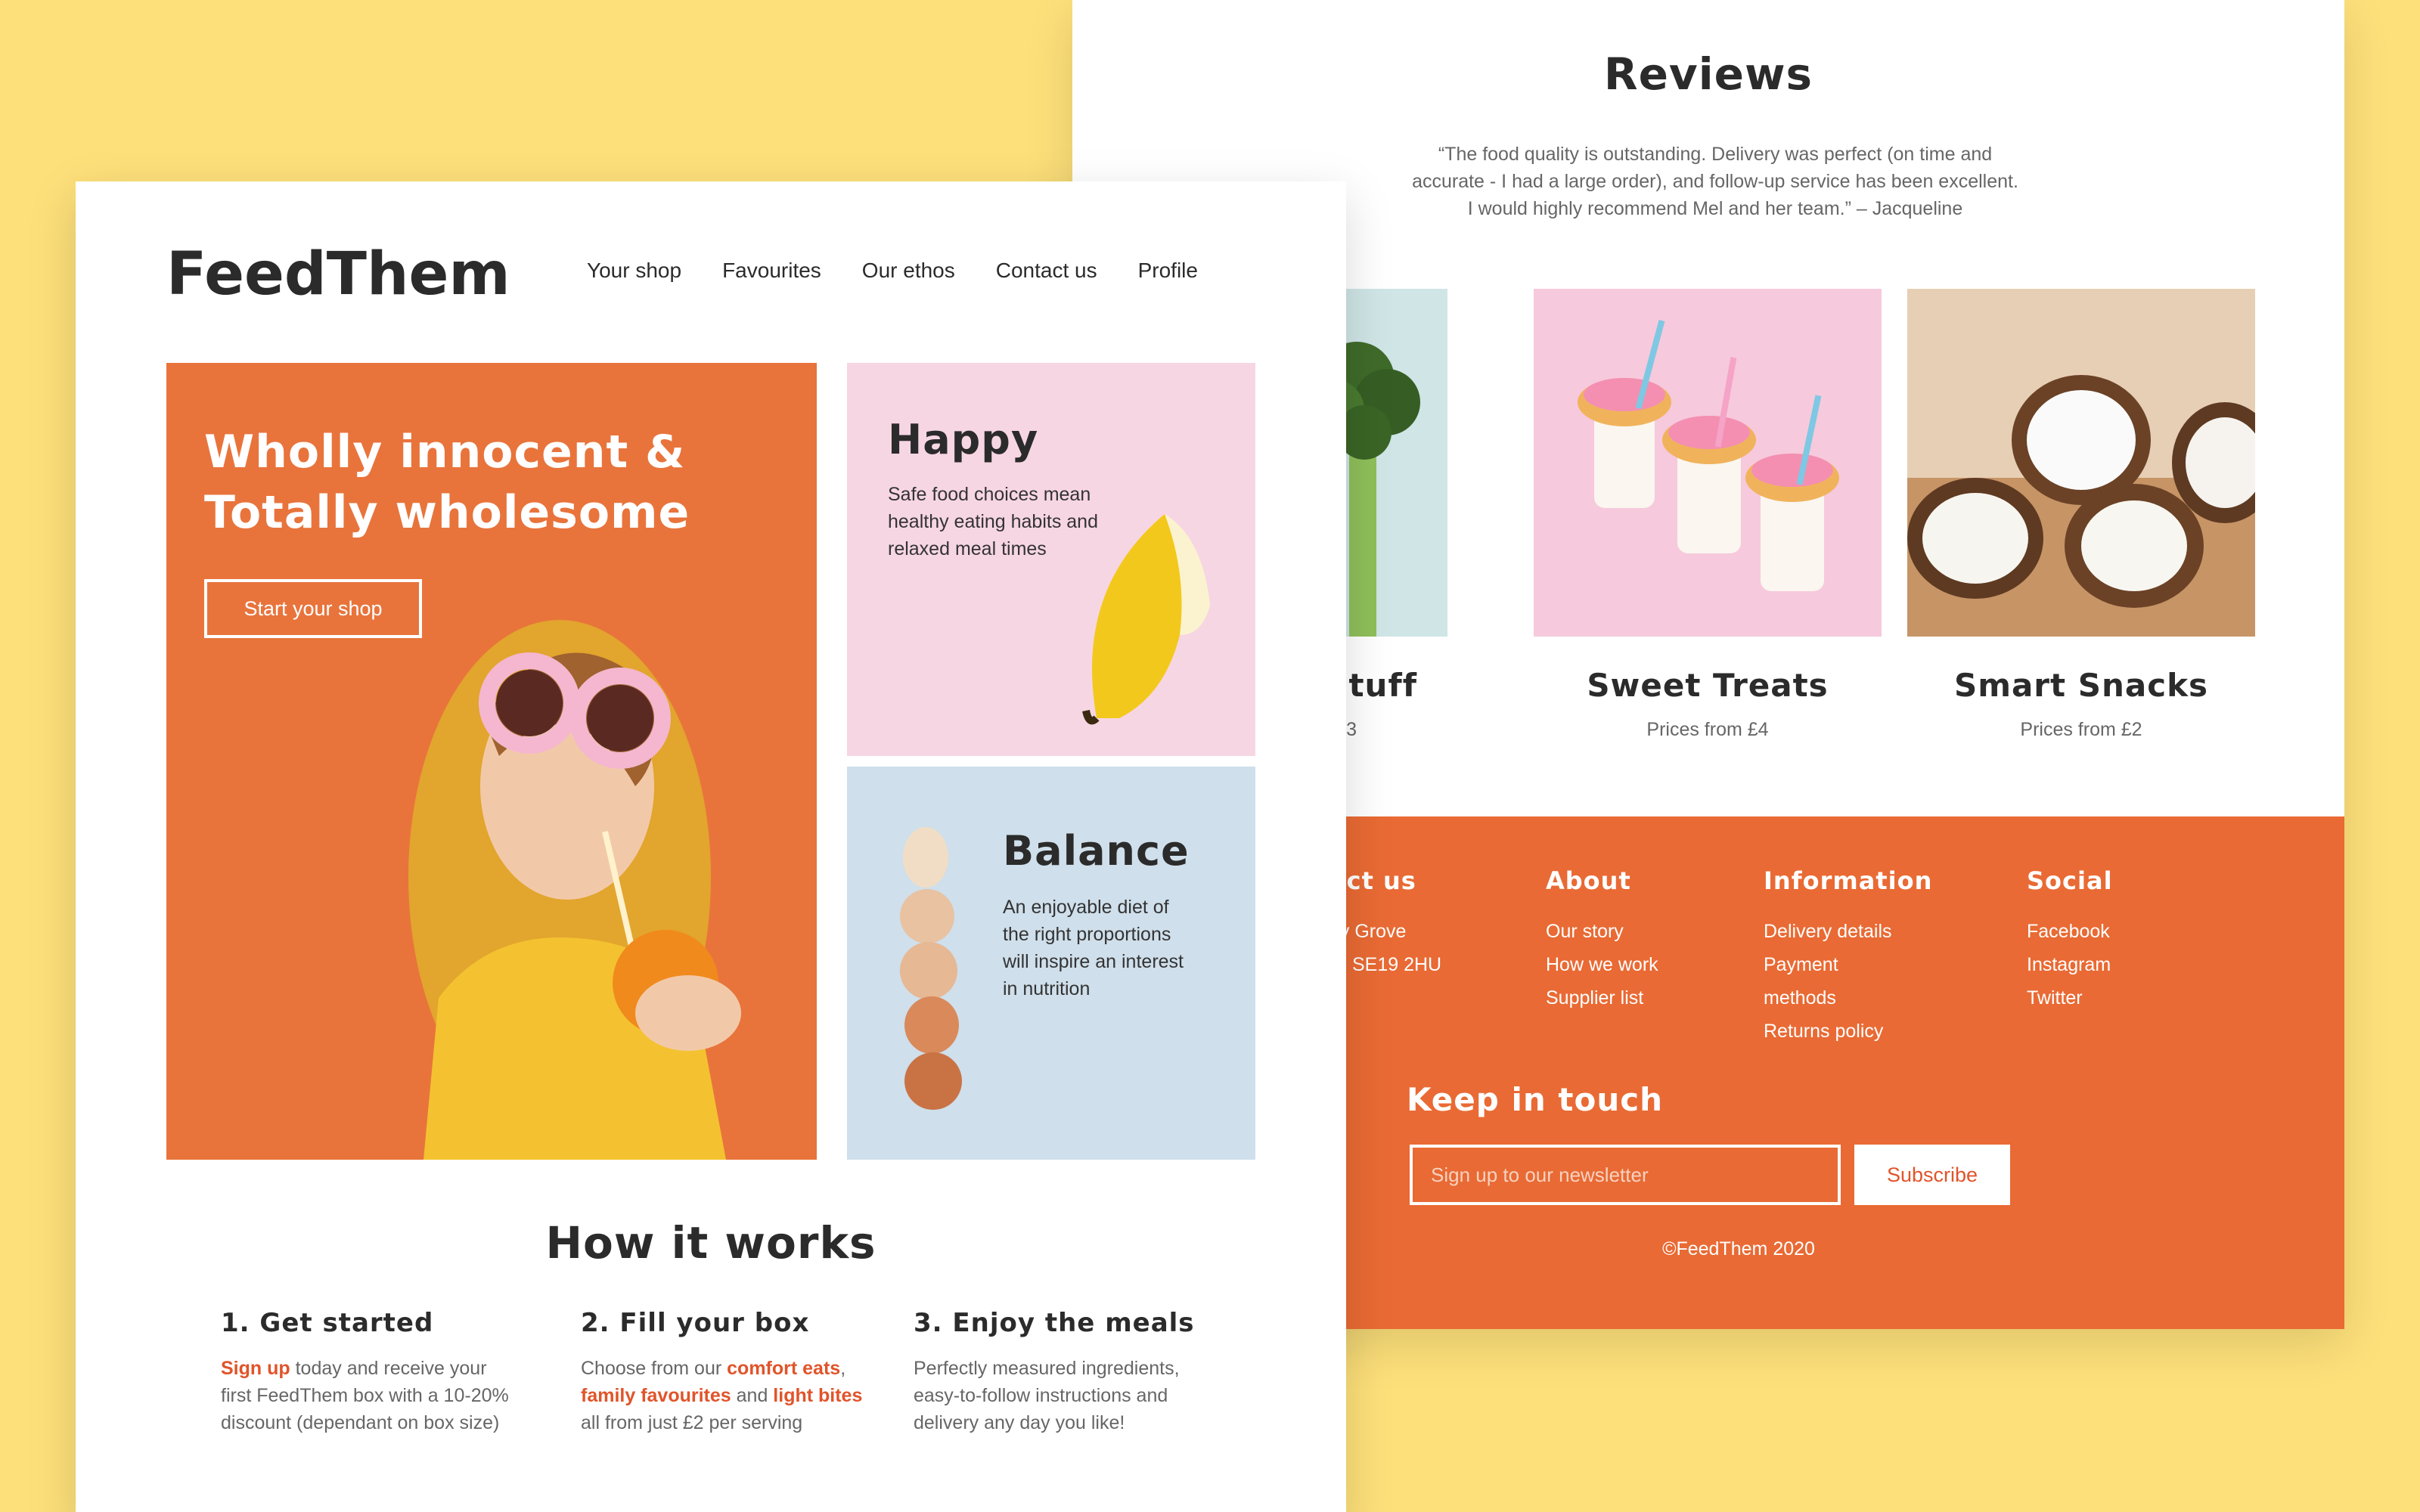 Image resolution: width=2420 pixels, height=1512 pixels. Describe the element at coordinates (360, 1423) in the screenshot. I see `step-text: discount (dependant on box size)` at that location.